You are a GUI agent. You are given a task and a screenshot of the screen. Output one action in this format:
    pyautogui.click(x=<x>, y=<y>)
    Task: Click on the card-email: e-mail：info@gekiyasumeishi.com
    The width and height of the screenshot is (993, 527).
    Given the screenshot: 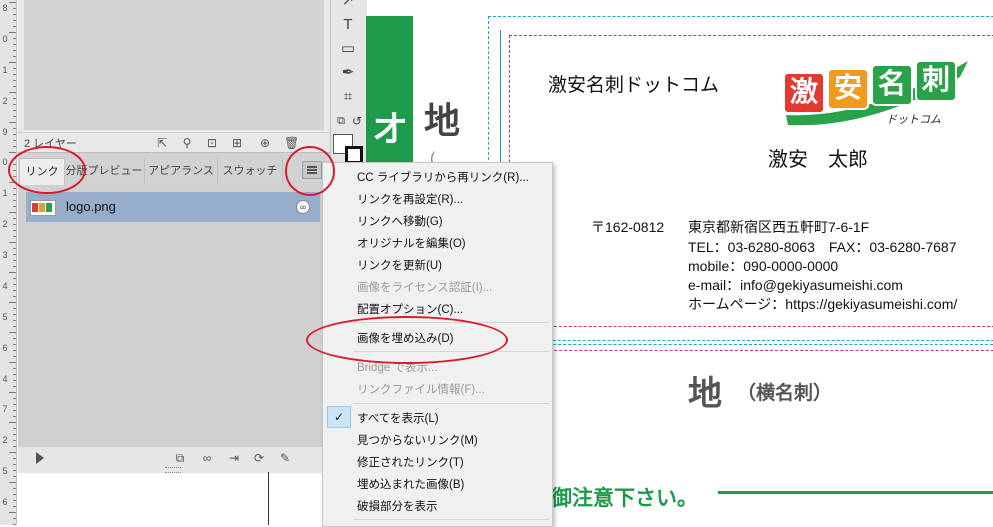 What is the action you would take?
    pyautogui.click(x=795, y=285)
    